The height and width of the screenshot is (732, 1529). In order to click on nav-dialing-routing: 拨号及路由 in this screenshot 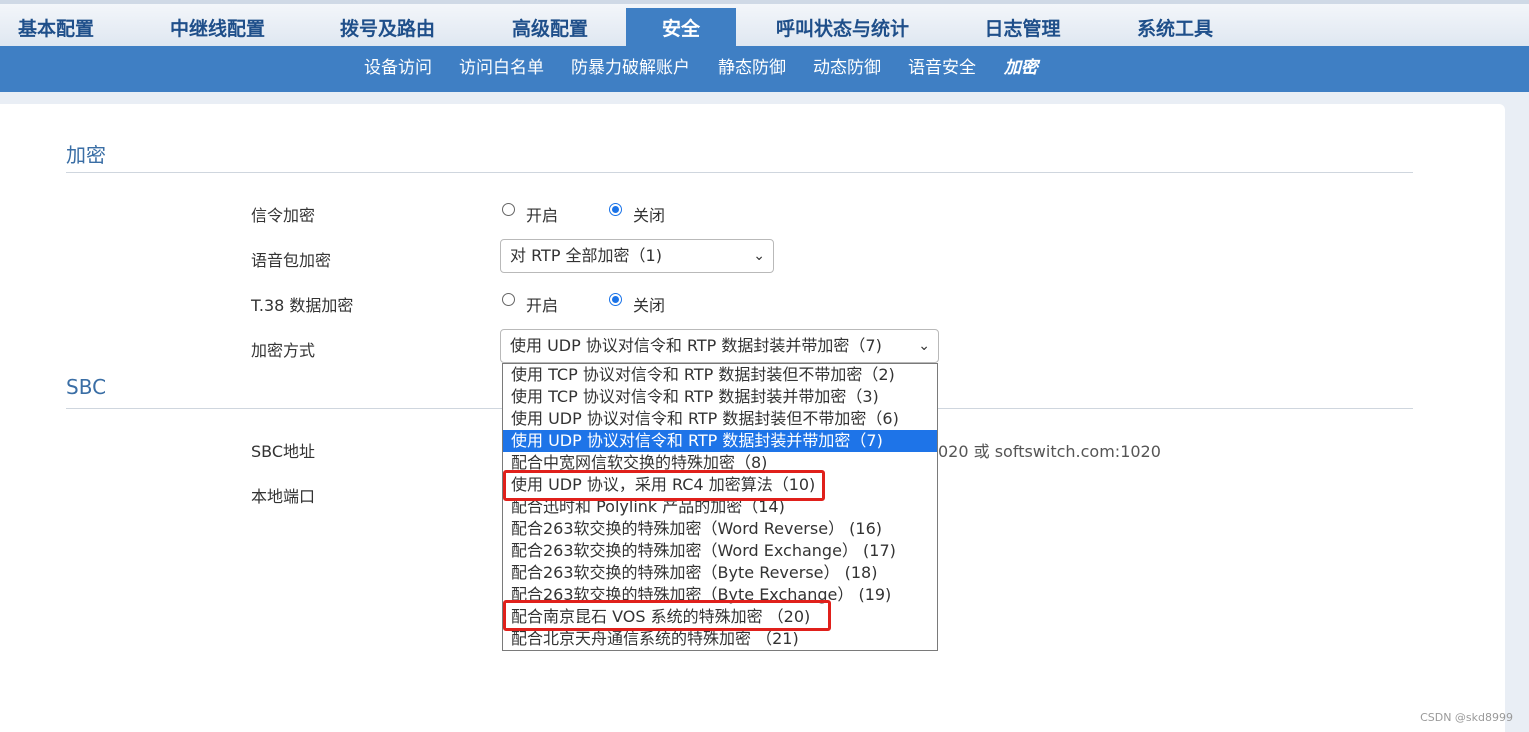, I will do `click(387, 29)`.